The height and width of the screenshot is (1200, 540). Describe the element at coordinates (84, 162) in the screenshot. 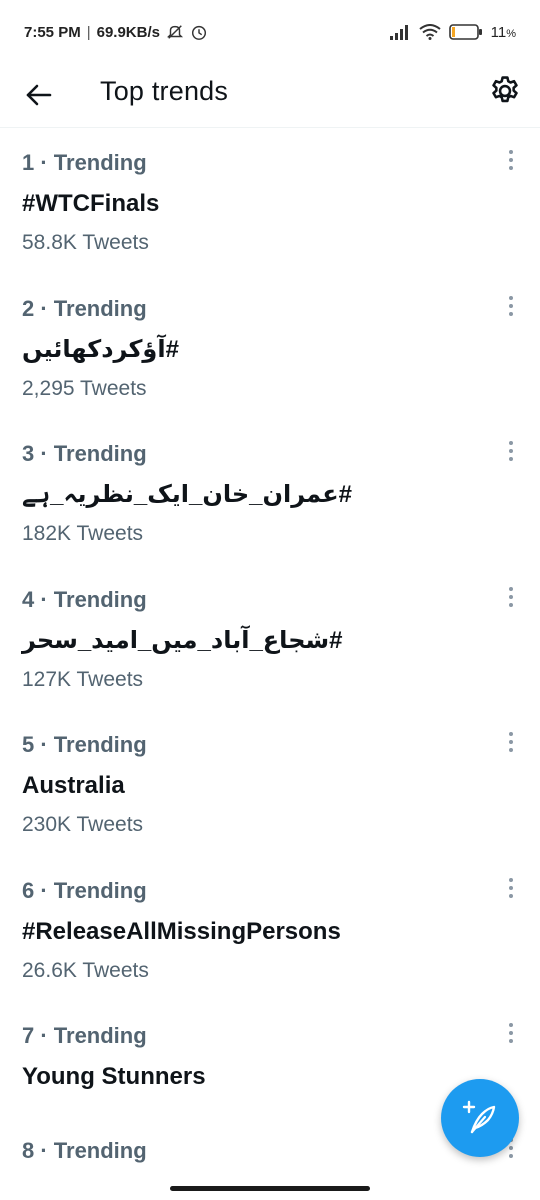

I see `trend-meta: 1 · Trending` at that location.